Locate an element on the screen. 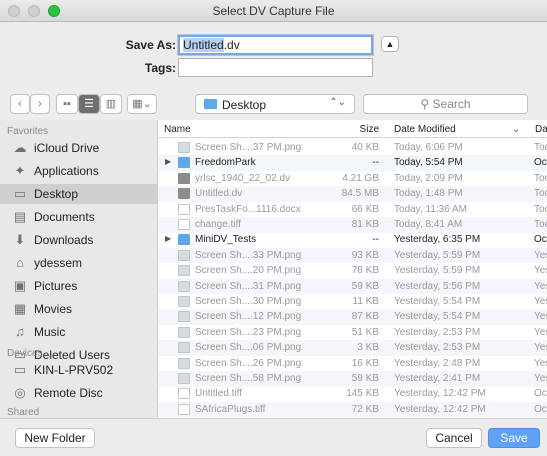 The height and width of the screenshot is (456, 547). column-date-added-header: Dat is located at coordinates (541, 129).